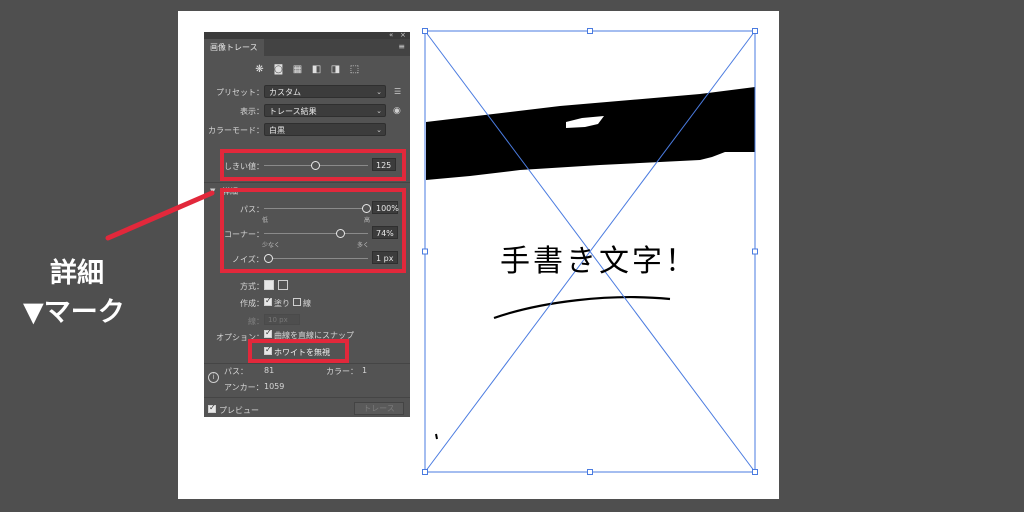  I want to click on ignore-white-highlight-box, so click(298, 351).